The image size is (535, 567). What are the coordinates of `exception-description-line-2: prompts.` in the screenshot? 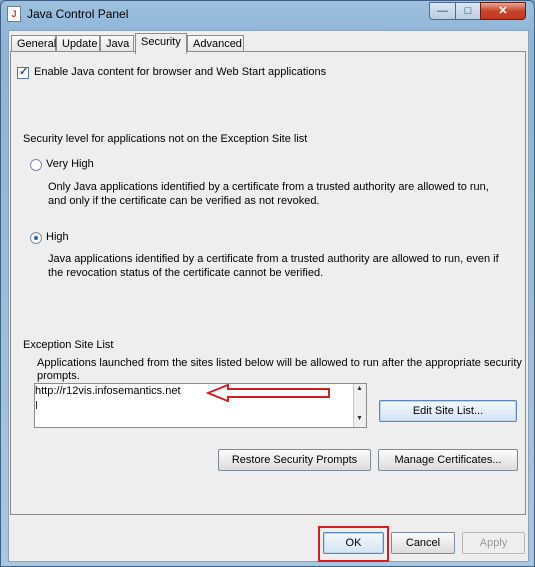 It's located at (58, 376).